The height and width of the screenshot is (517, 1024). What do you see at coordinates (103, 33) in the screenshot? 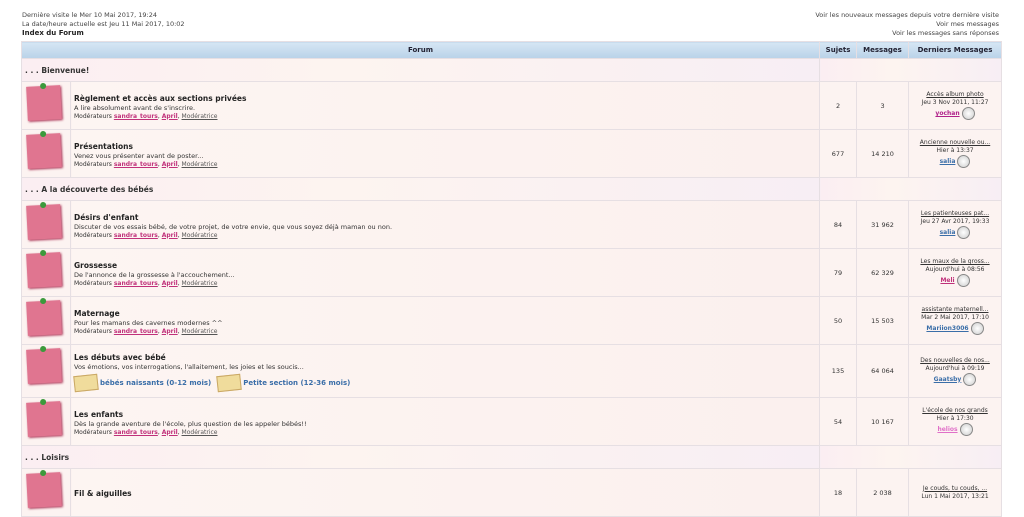
I see `forum-index-link: Index du Forum` at bounding box center [103, 33].